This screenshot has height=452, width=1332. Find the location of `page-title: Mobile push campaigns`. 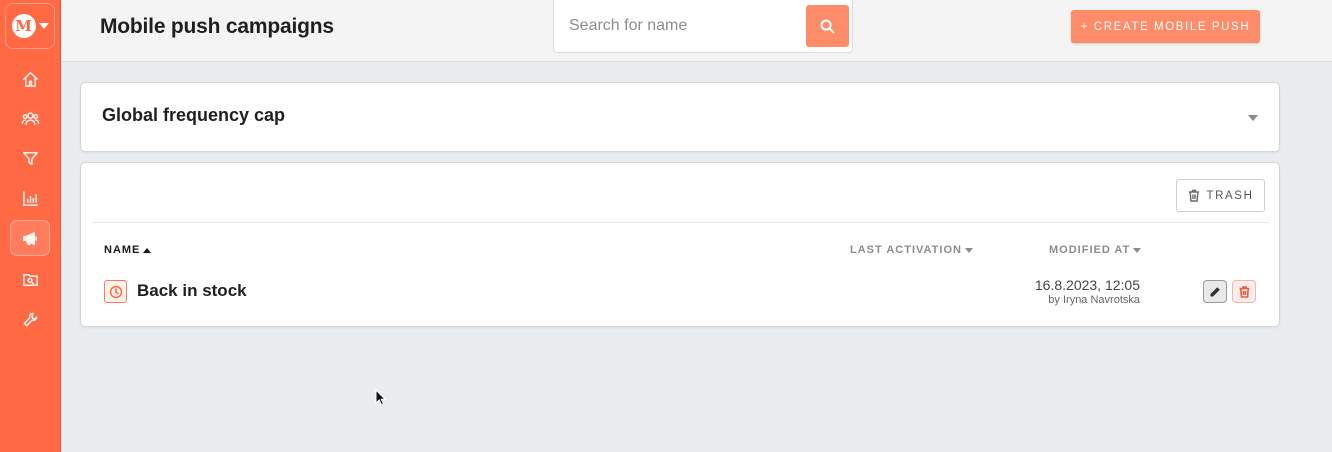

page-title: Mobile push campaigns is located at coordinates (217, 26).